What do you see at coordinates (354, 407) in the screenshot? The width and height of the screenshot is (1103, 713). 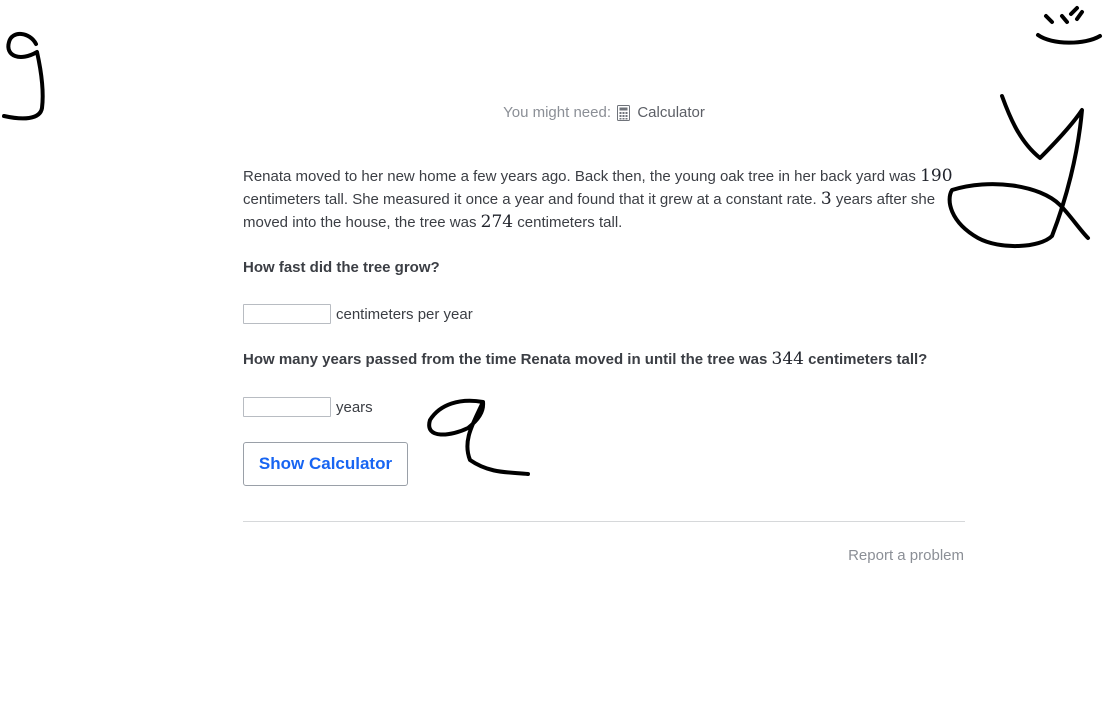 I see `years-unit: years` at bounding box center [354, 407].